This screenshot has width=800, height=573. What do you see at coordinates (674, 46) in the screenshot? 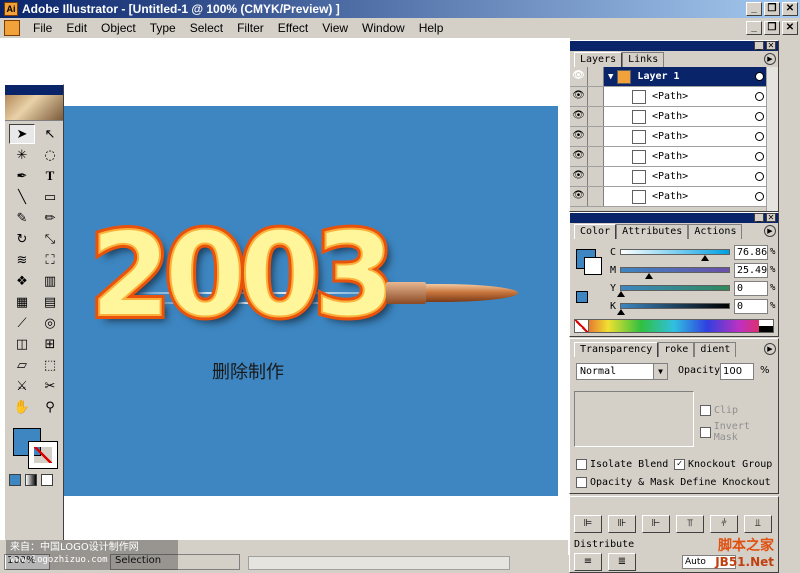
I see `layers-panel-title-bar: _ ✕` at bounding box center [674, 46].